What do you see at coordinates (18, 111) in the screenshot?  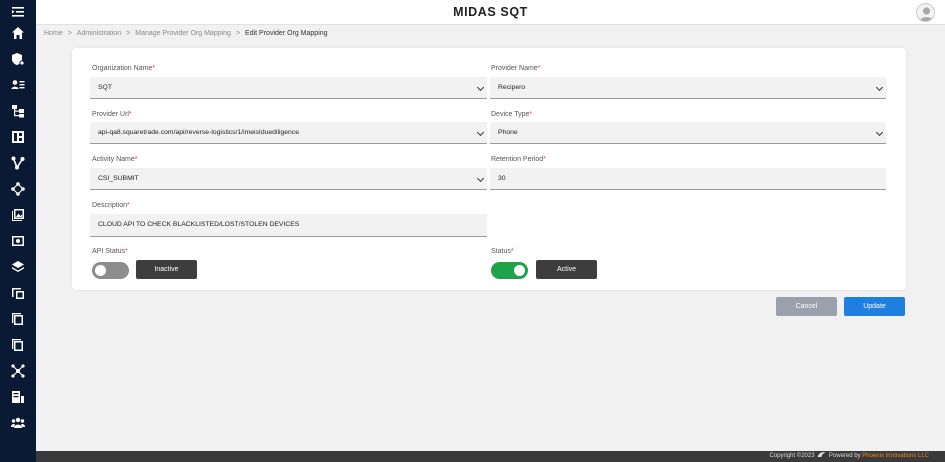 I see `hierarchy-icon` at bounding box center [18, 111].